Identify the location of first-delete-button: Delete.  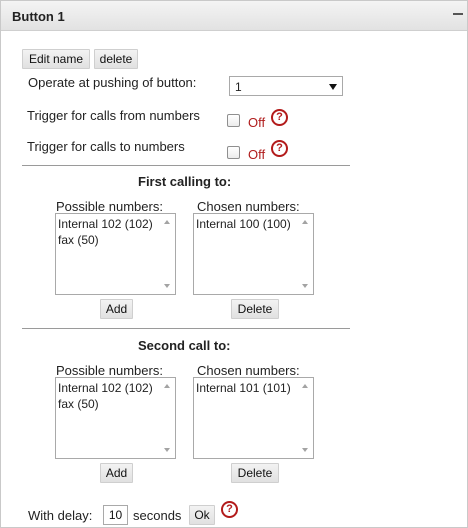
(255, 309).